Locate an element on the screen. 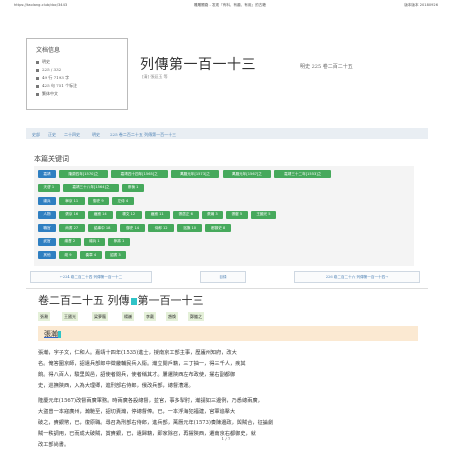 The width and height of the screenshot is (452, 452). juan-number: 卷二百二十五 is located at coordinates (71, 300).